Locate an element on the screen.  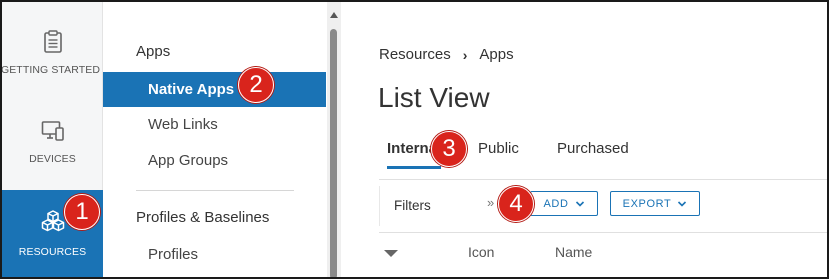
add-button: ADD is located at coordinates (564, 203).